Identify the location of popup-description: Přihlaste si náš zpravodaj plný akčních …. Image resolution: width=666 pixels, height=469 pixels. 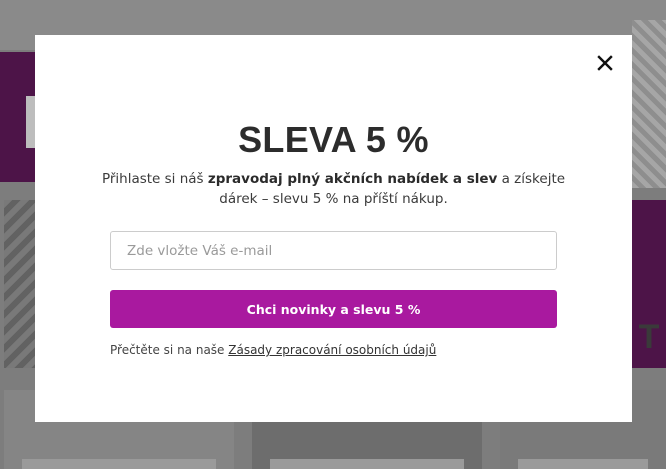
(333, 189).